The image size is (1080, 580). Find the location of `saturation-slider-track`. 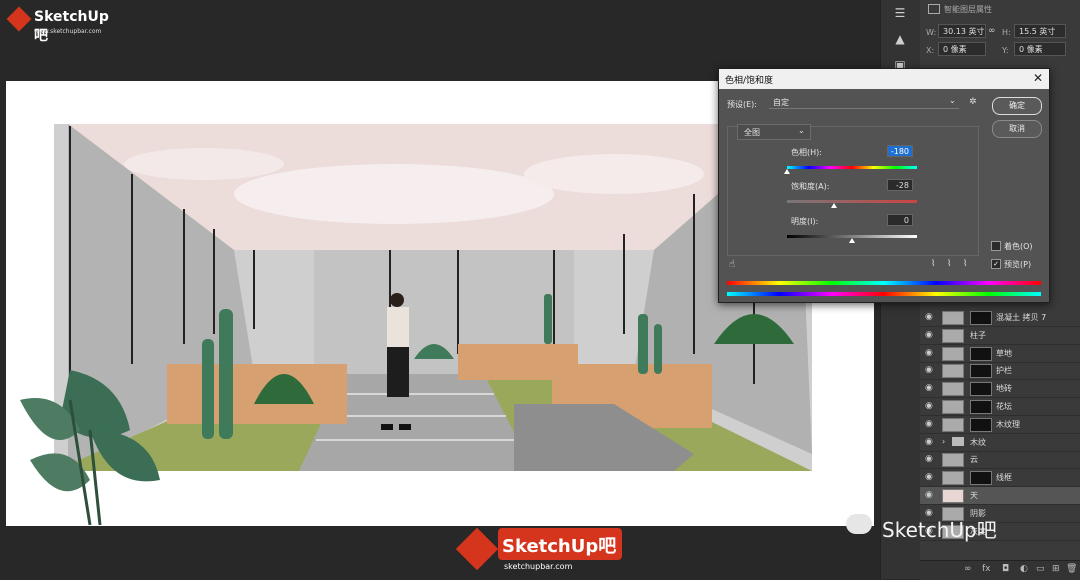

saturation-slider-track is located at coordinates (852, 201).